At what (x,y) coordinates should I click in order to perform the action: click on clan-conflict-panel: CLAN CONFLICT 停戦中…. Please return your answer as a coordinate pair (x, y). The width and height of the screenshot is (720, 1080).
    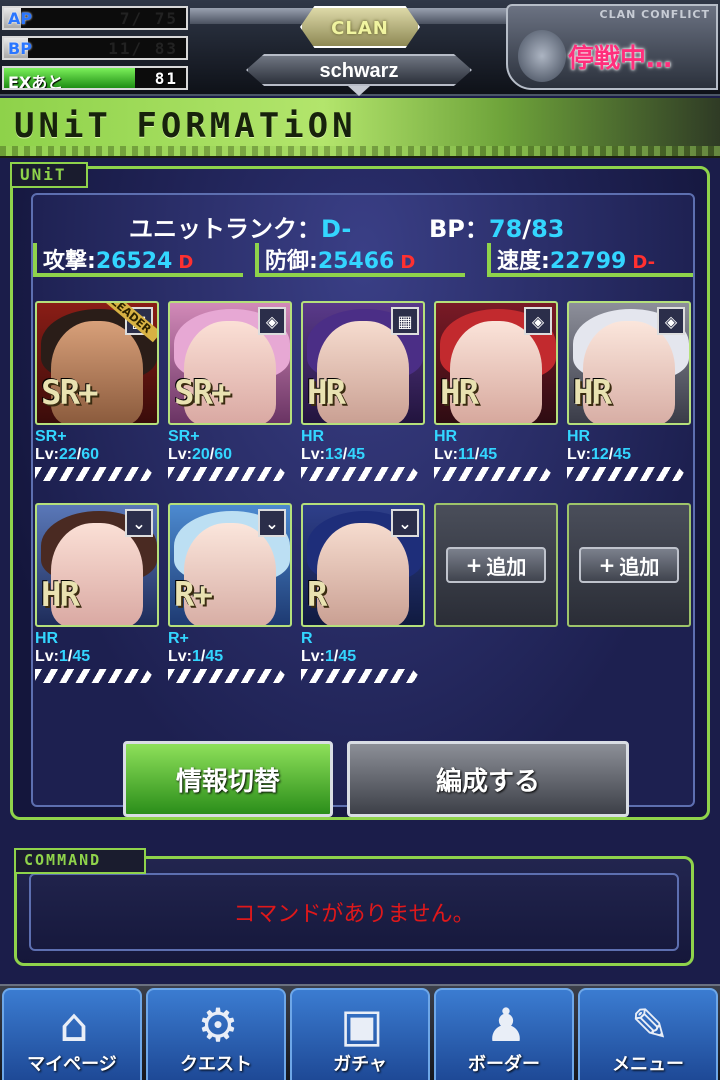
    Looking at the image, I should click on (612, 47).